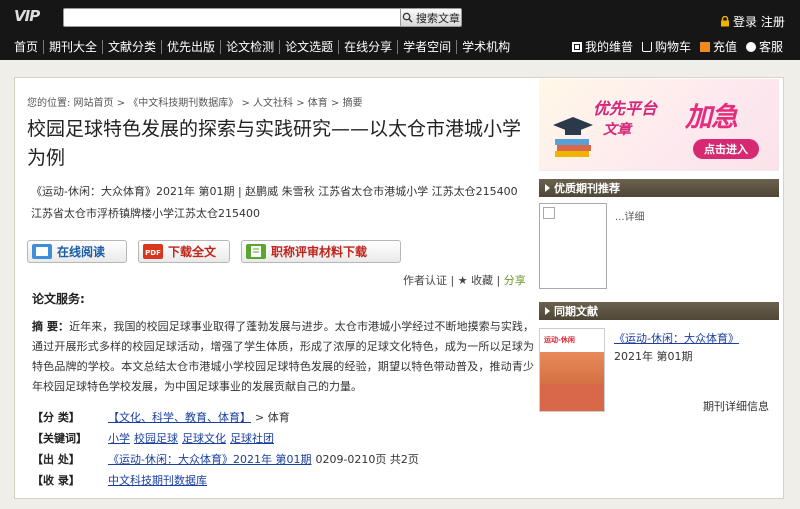 The image size is (800, 509). What do you see at coordinates (515, 280) in the screenshot?
I see `share-link: 分享` at bounding box center [515, 280].